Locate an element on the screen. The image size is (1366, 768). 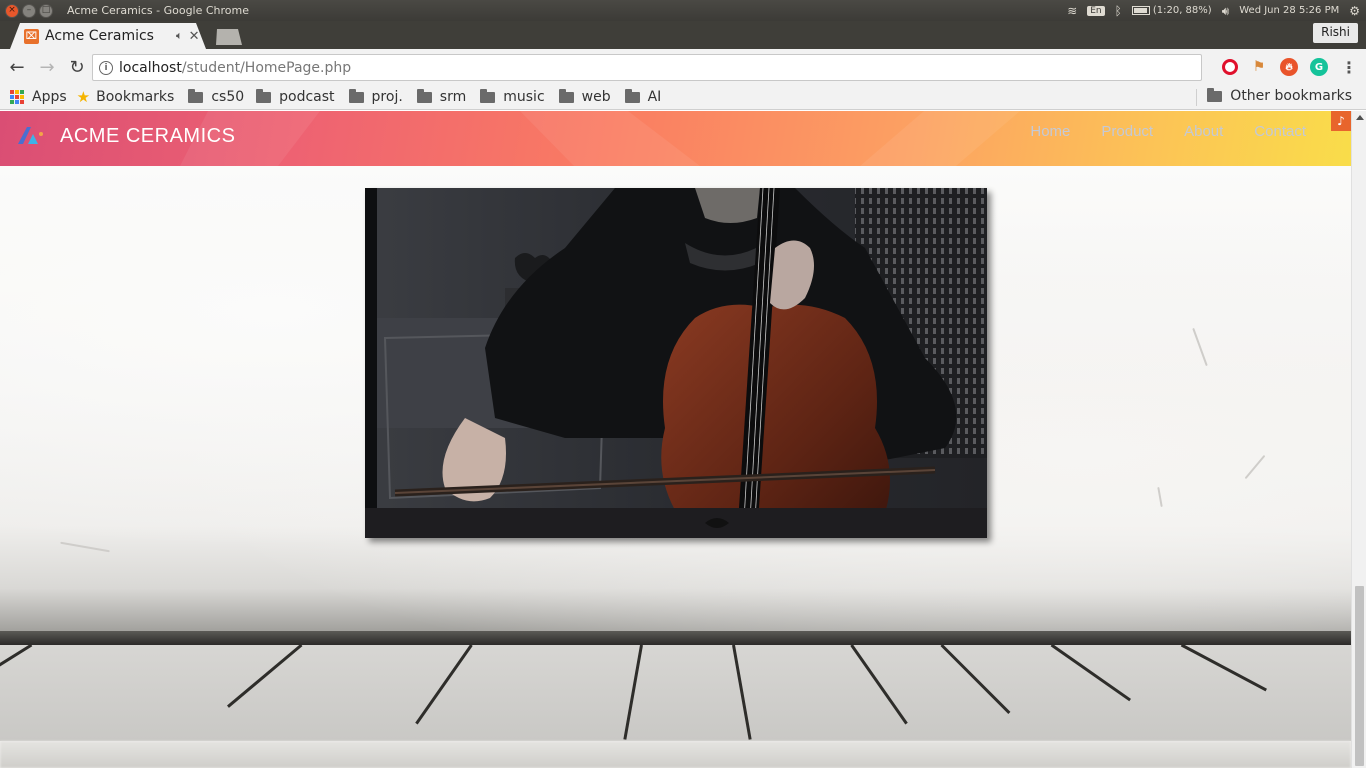
bookmark-folder-web: web is located at coordinates (584, 96).